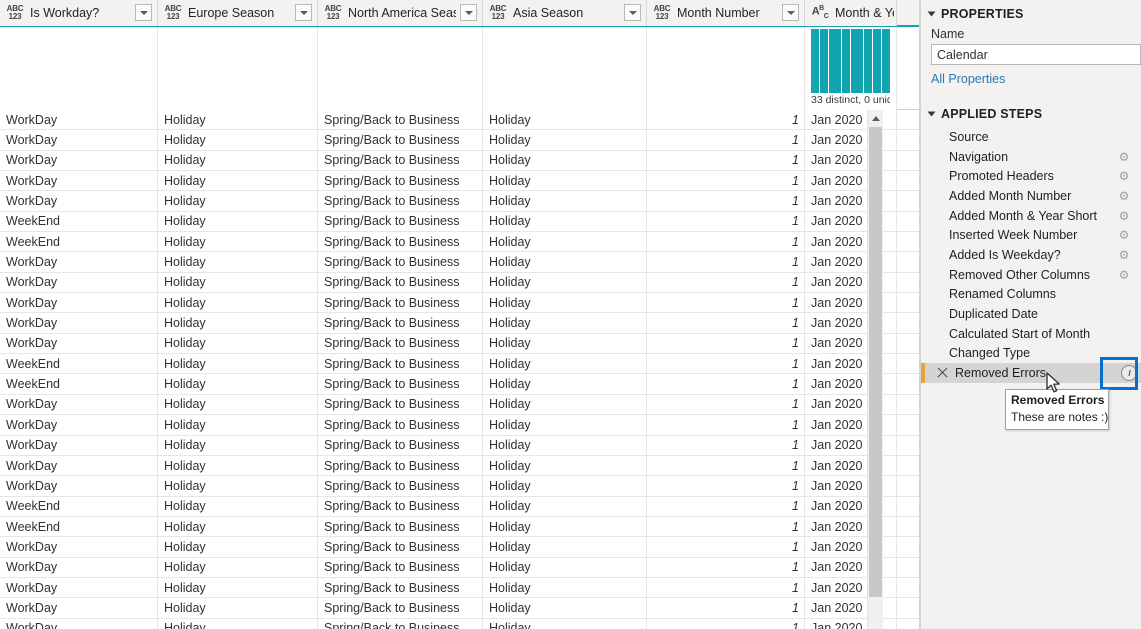  I want to click on applied-step-3: Added Month Number ⚙, so click(1031, 196).